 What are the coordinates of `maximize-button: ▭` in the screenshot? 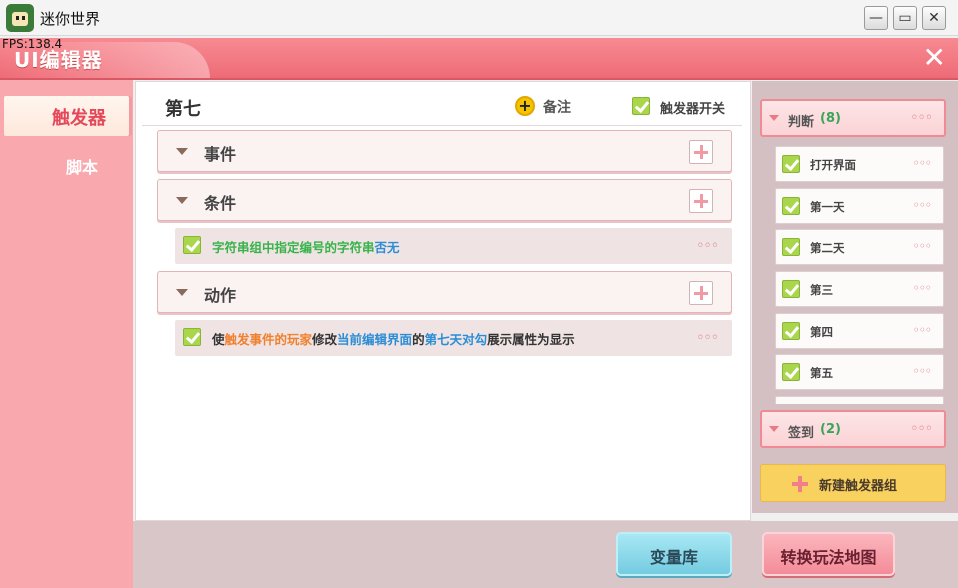 It's located at (905, 18).